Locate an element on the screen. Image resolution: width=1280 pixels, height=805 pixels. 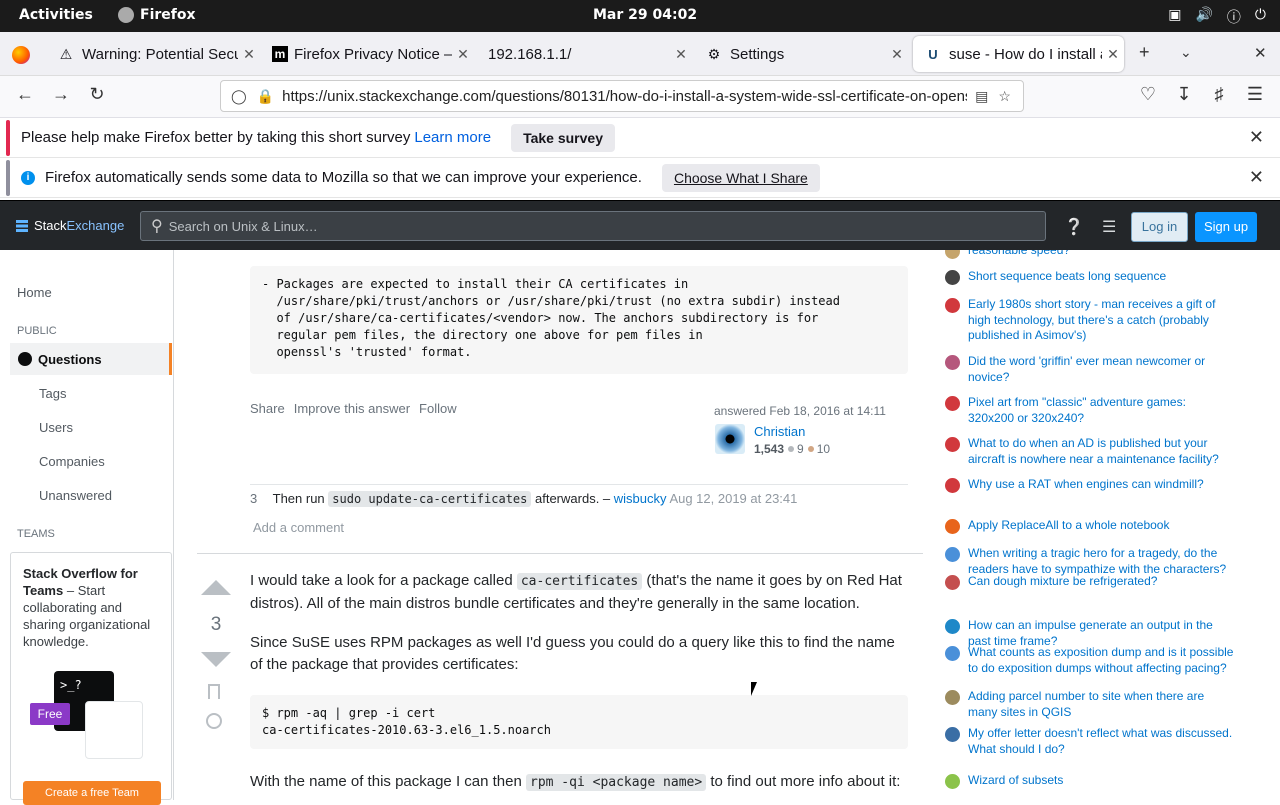
answer-divider is located at coordinates (560, 553).